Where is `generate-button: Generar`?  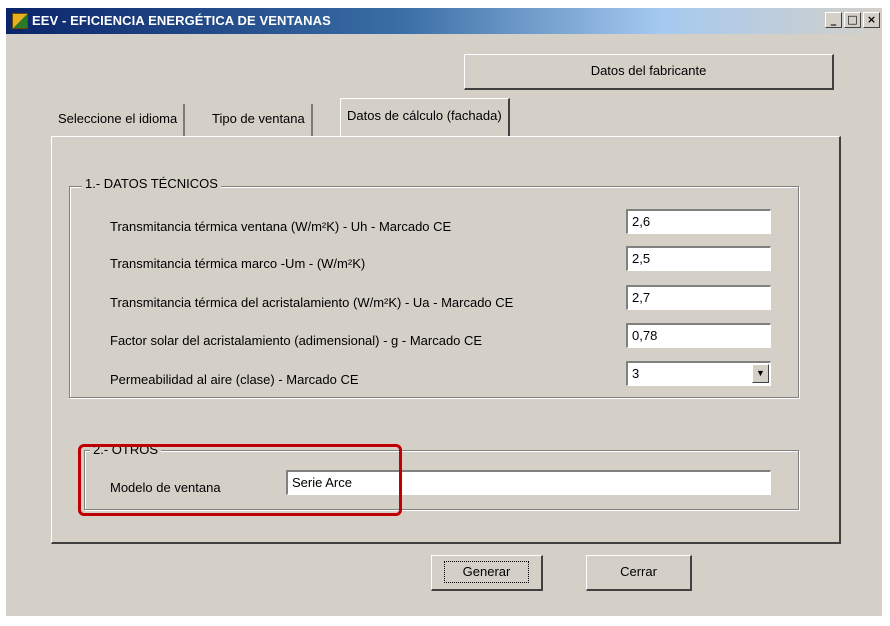 generate-button: Generar is located at coordinates (487, 573).